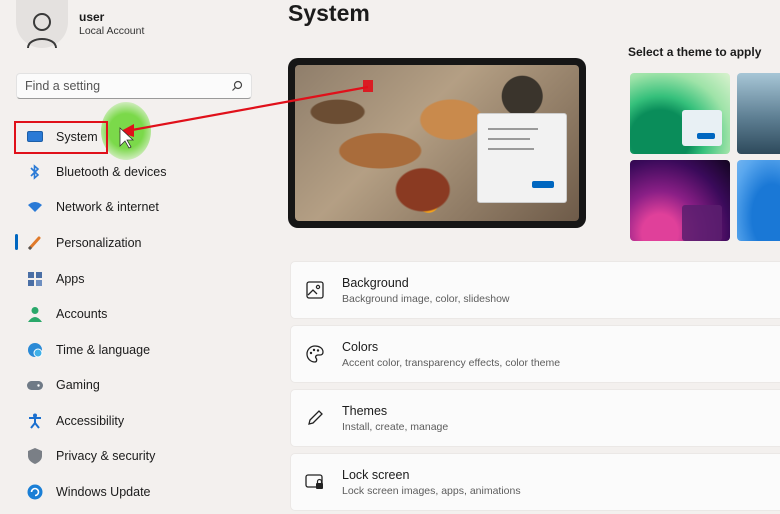 The width and height of the screenshot is (780, 514). I want to click on sidebar-item-gaming: Gaming, so click(136, 385).